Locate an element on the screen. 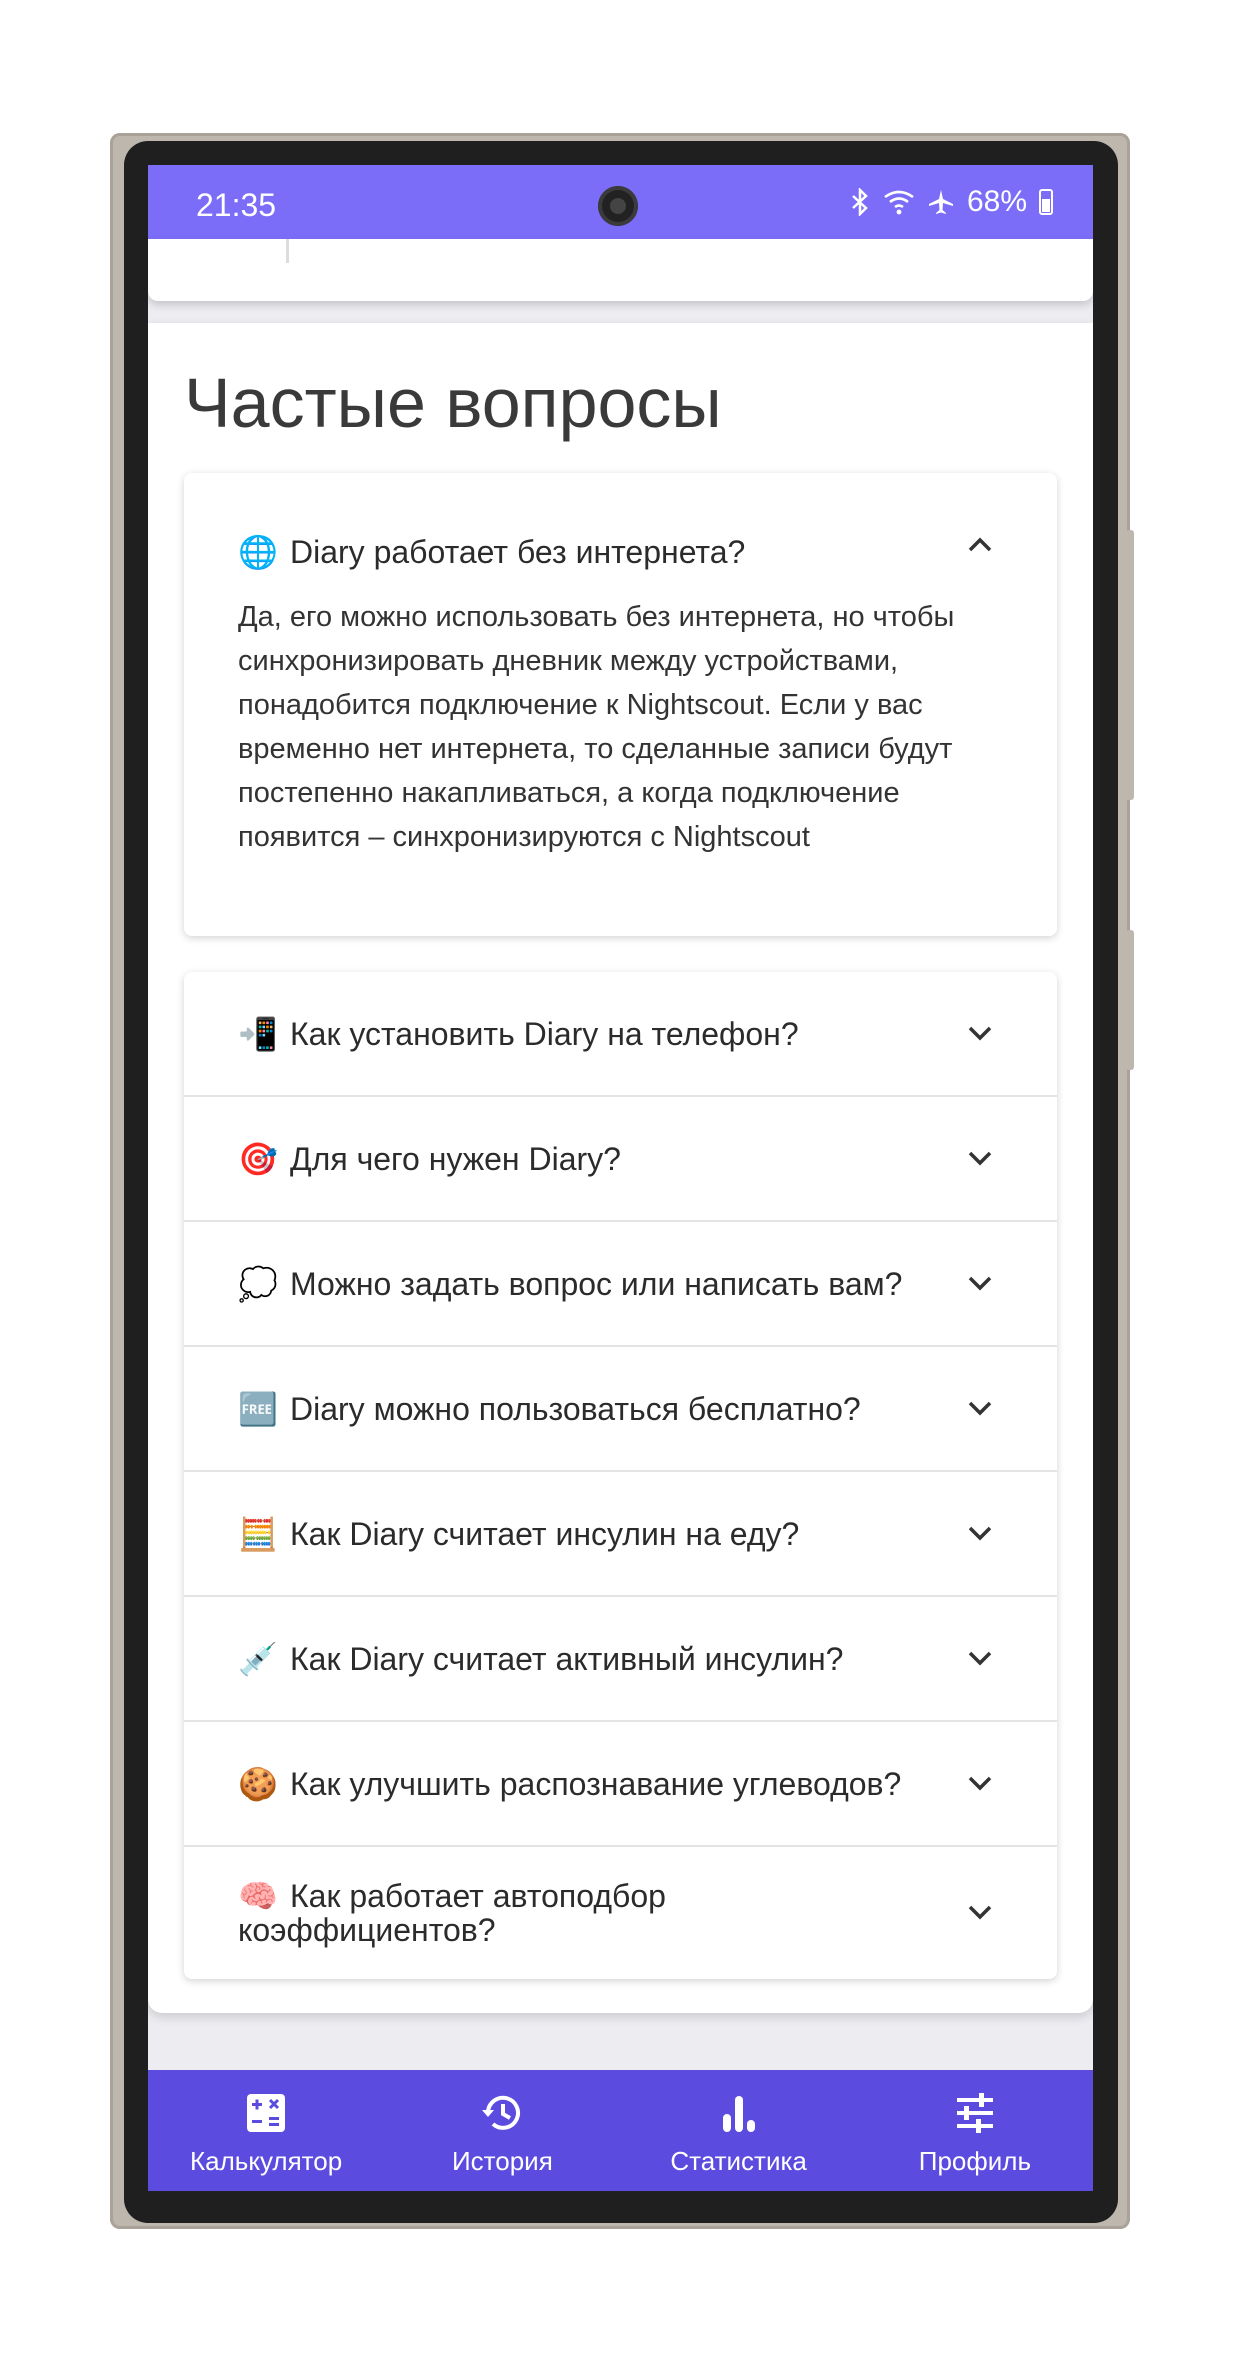  target-icon: 🎯 is located at coordinates (258, 1158).